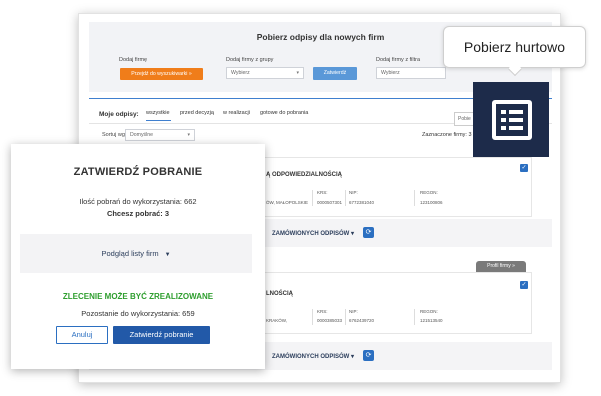 The width and height of the screenshot is (601, 396). I want to click on remaining-downloads: Pozostanie do wykorzystania: 659, so click(138, 313).